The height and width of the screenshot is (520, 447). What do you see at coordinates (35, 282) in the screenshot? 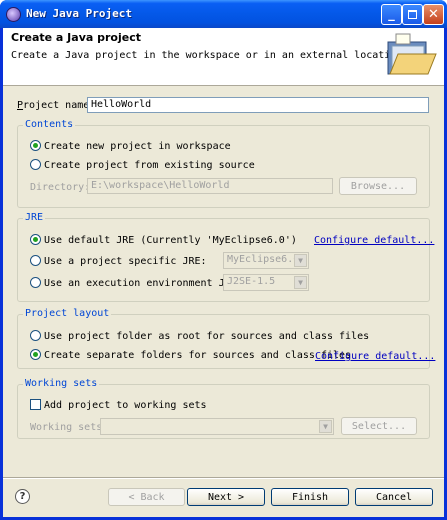
I see `execution-env-radio` at bounding box center [35, 282].